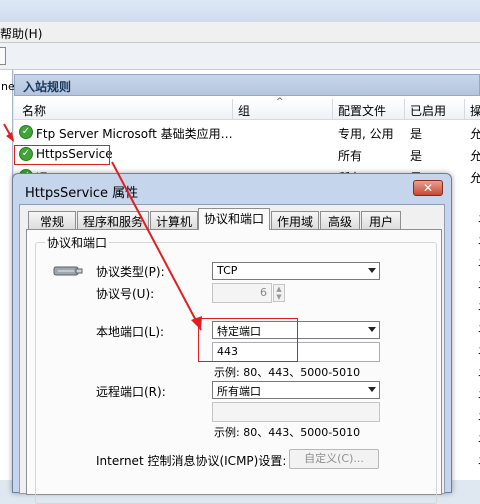 This screenshot has height=504, width=480. Describe the element at coordinates (82, 193) in the screenshot. I see `dialog-title: HttpsService 属性` at that location.